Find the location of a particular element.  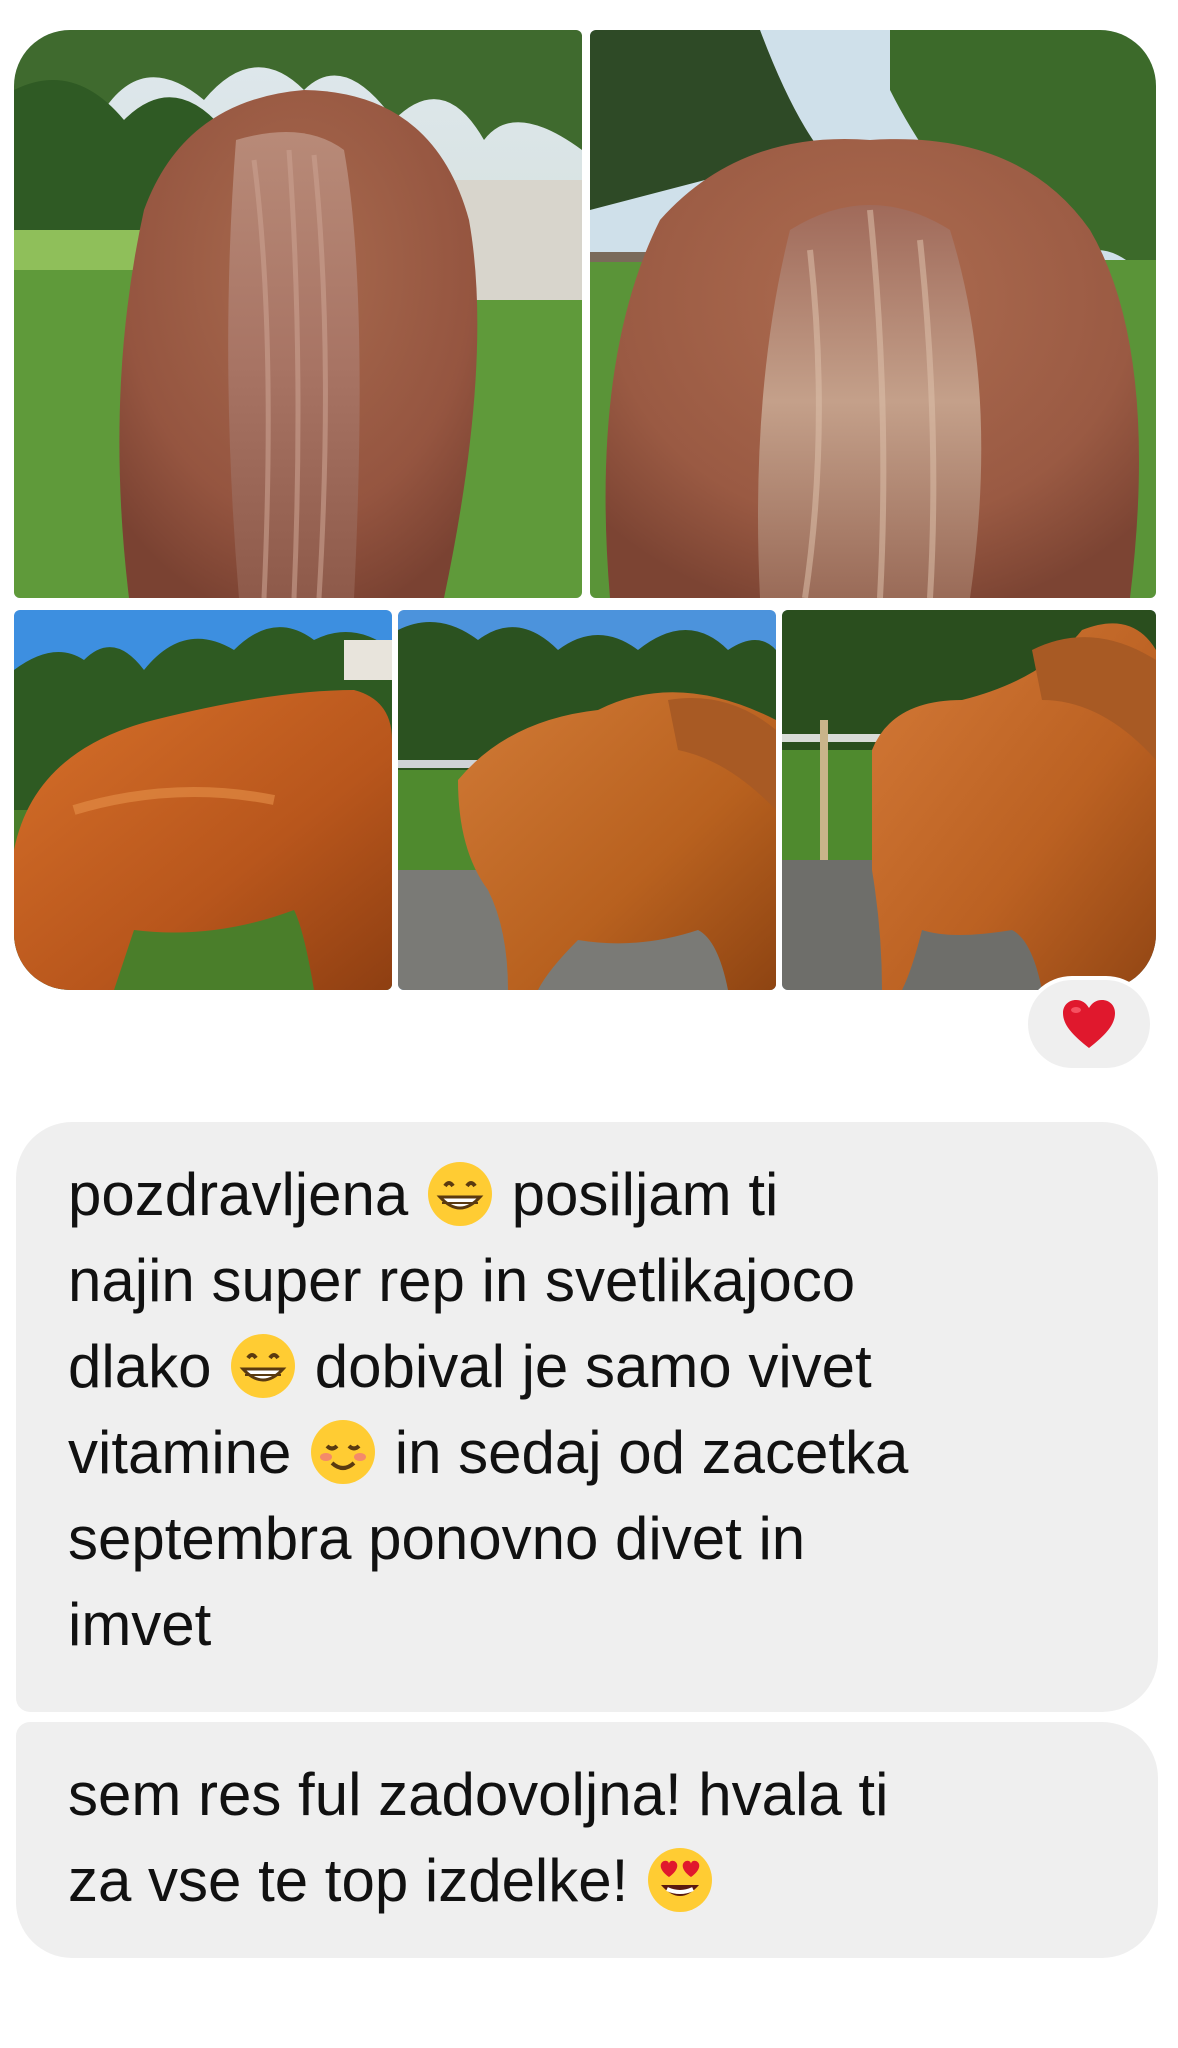

message-line: dlako dobival je samo vivet is located at coordinates (587, 1367).